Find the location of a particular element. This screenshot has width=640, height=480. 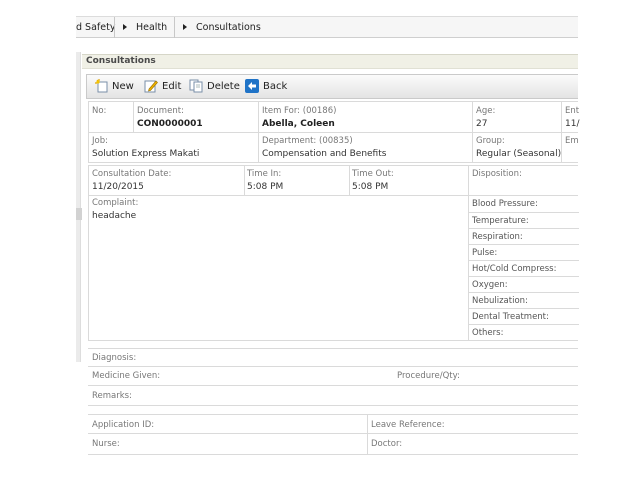

job-label: Job: is located at coordinates (100, 141).